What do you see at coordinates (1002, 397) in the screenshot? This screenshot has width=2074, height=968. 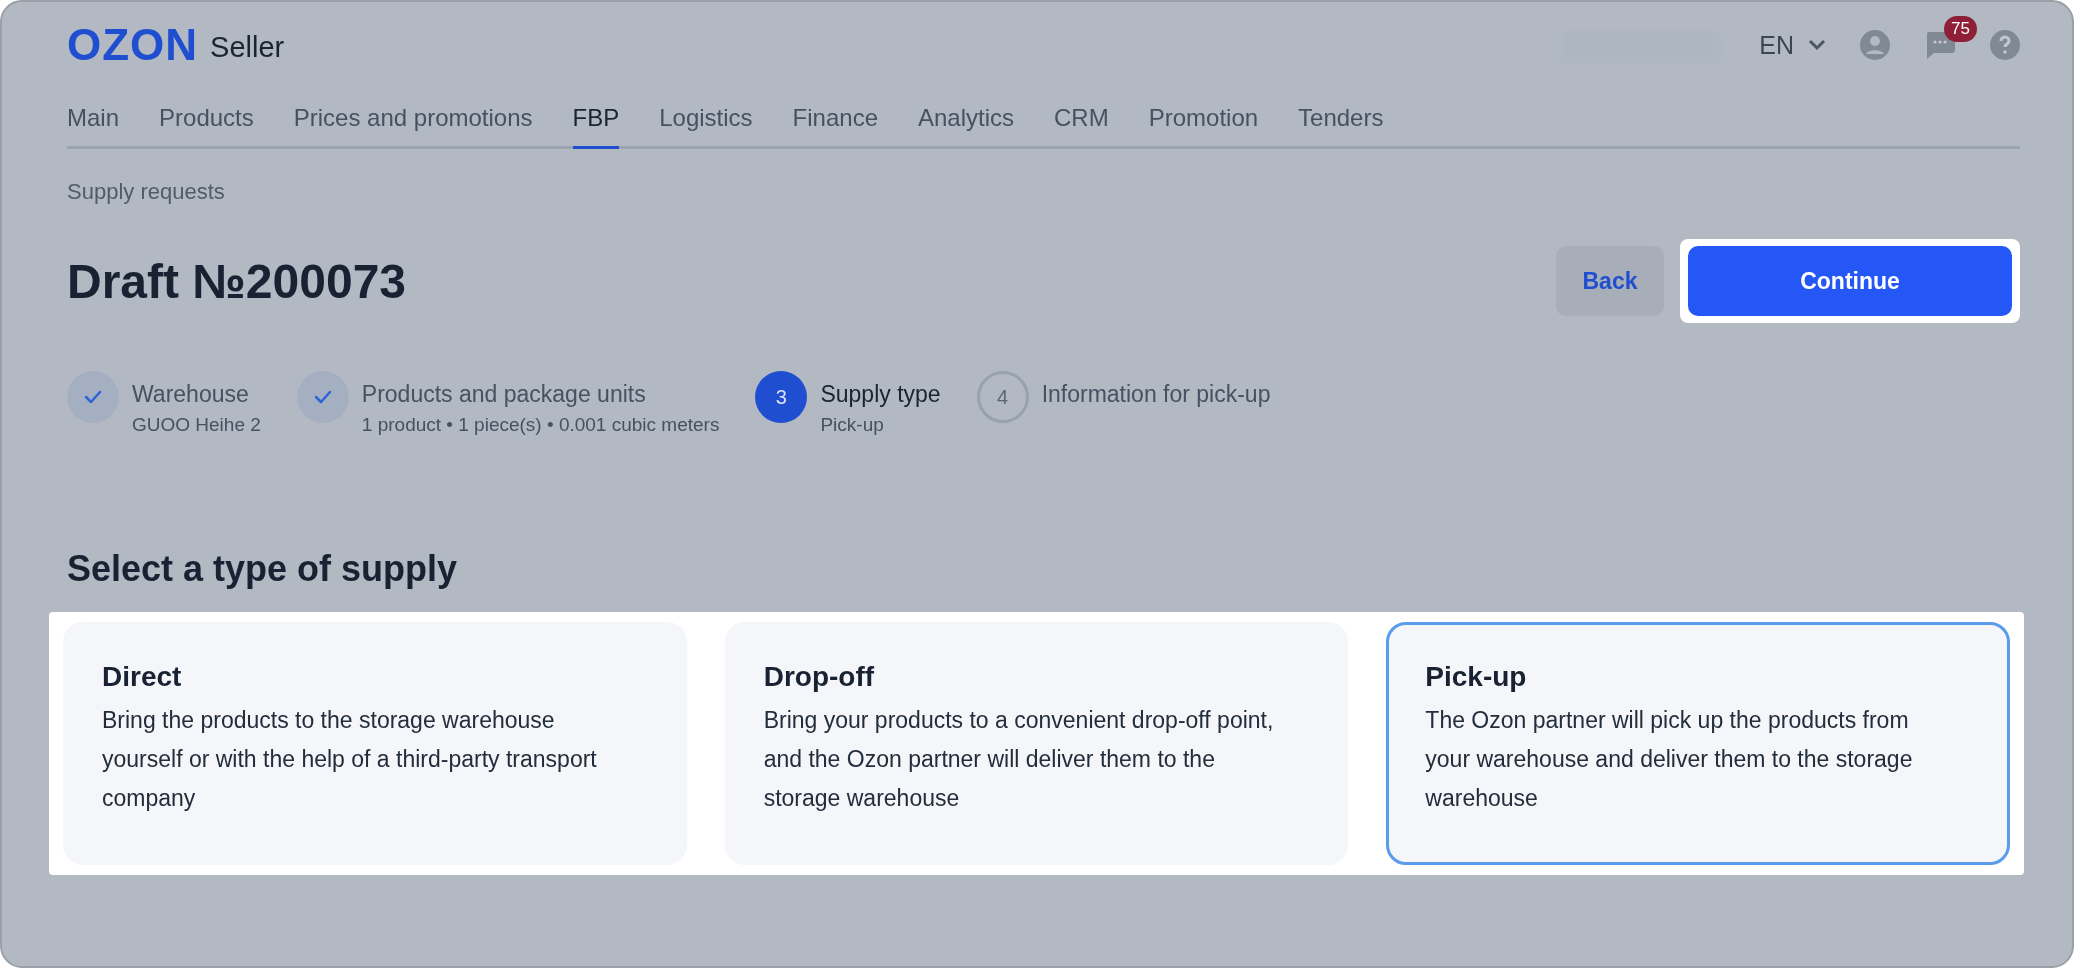 I see `step-indicator: 4` at bounding box center [1002, 397].